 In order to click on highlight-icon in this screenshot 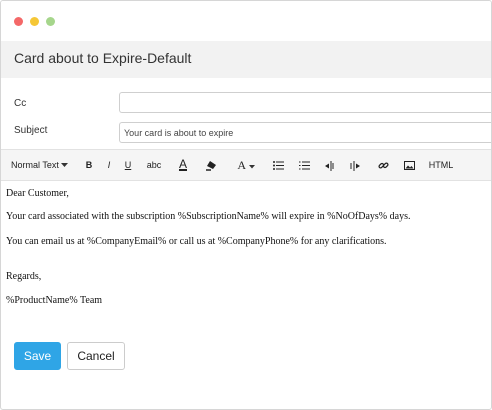, I will do `click(212, 165)`.